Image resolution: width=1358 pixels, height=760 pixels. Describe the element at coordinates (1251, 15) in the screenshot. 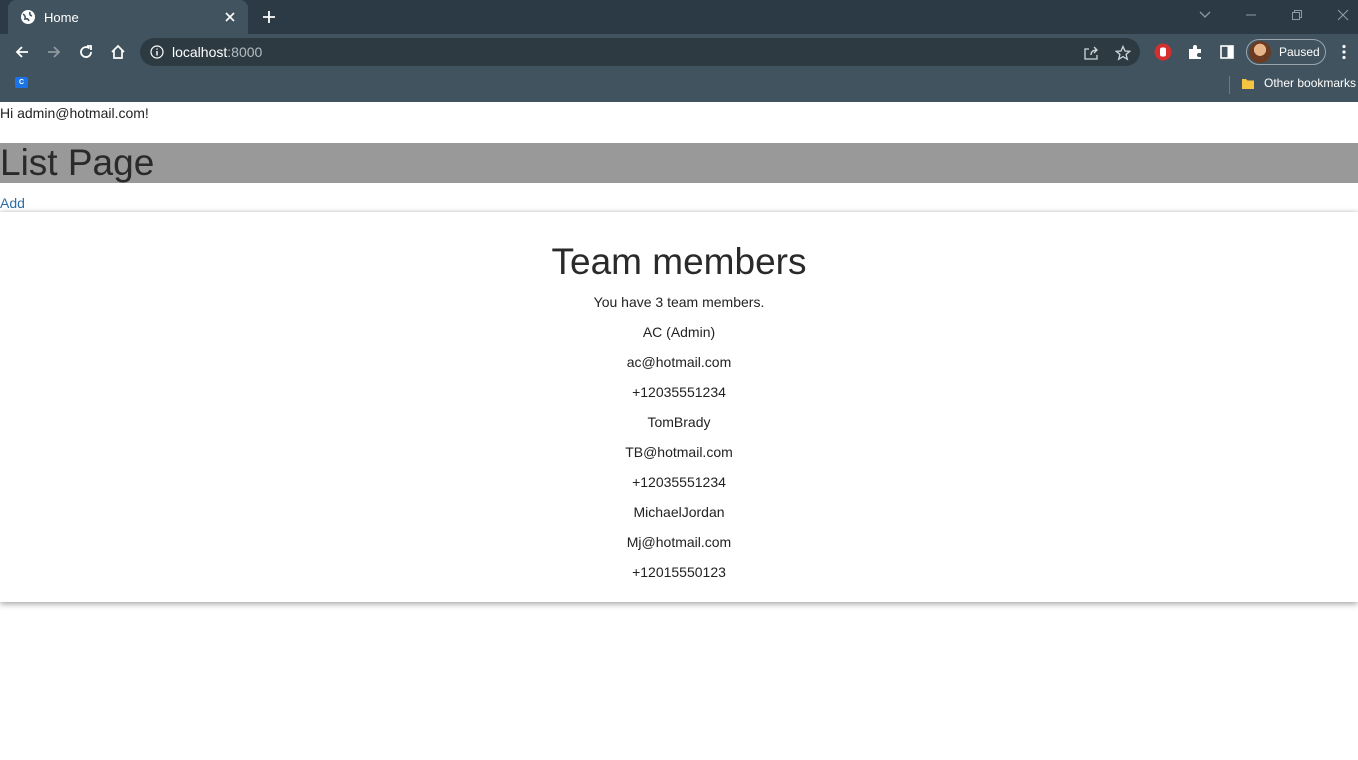

I see `minimize-icon` at that location.